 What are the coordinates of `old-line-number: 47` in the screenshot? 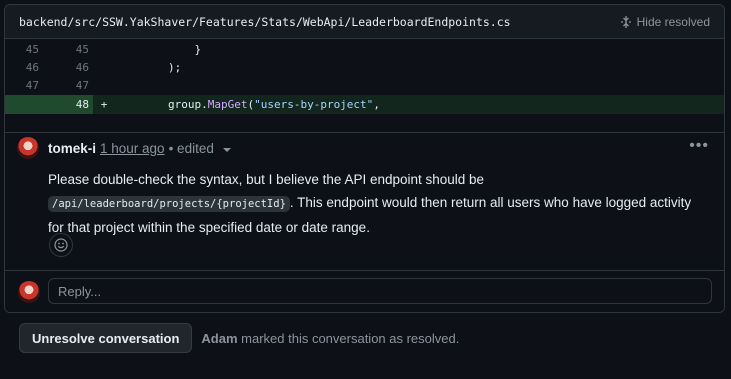 It's located at (24, 86).